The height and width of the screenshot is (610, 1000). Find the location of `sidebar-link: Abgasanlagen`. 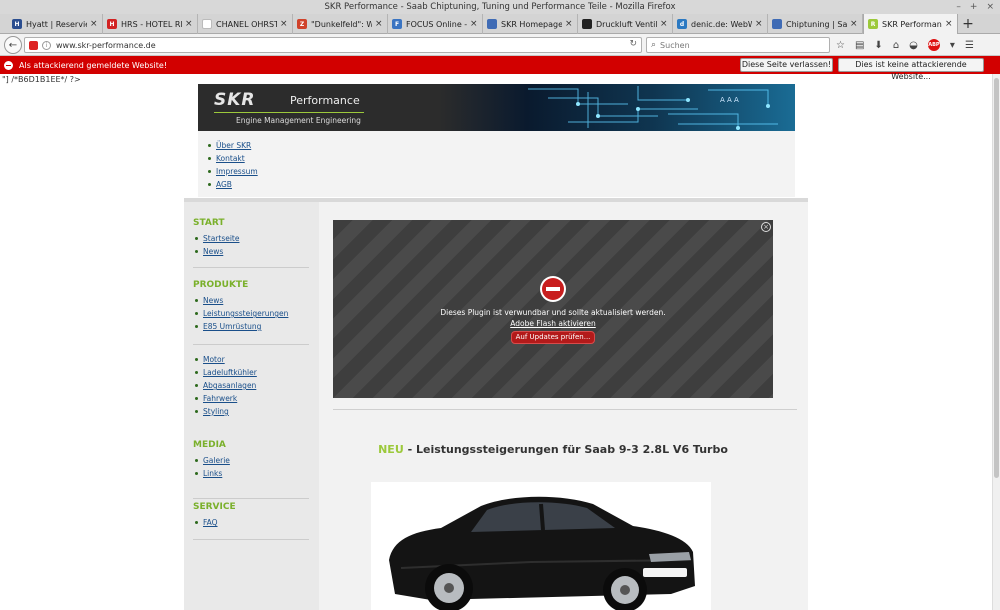

sidebar-link: Abgasanlagen is located at coordinates (229, 385).